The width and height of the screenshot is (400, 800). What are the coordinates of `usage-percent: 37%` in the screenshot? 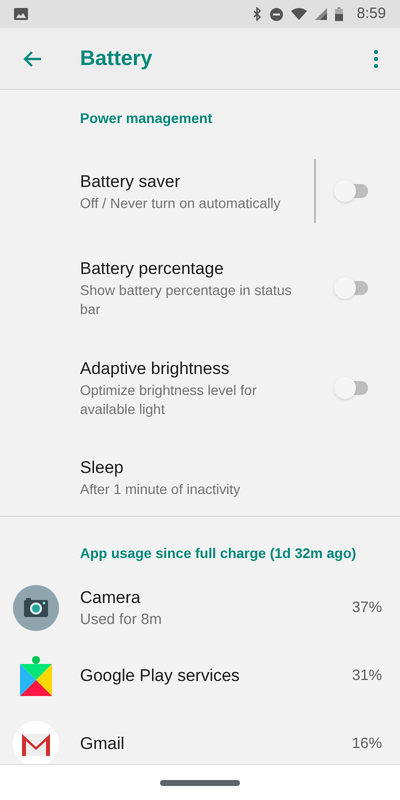 It's located at (367, 608).